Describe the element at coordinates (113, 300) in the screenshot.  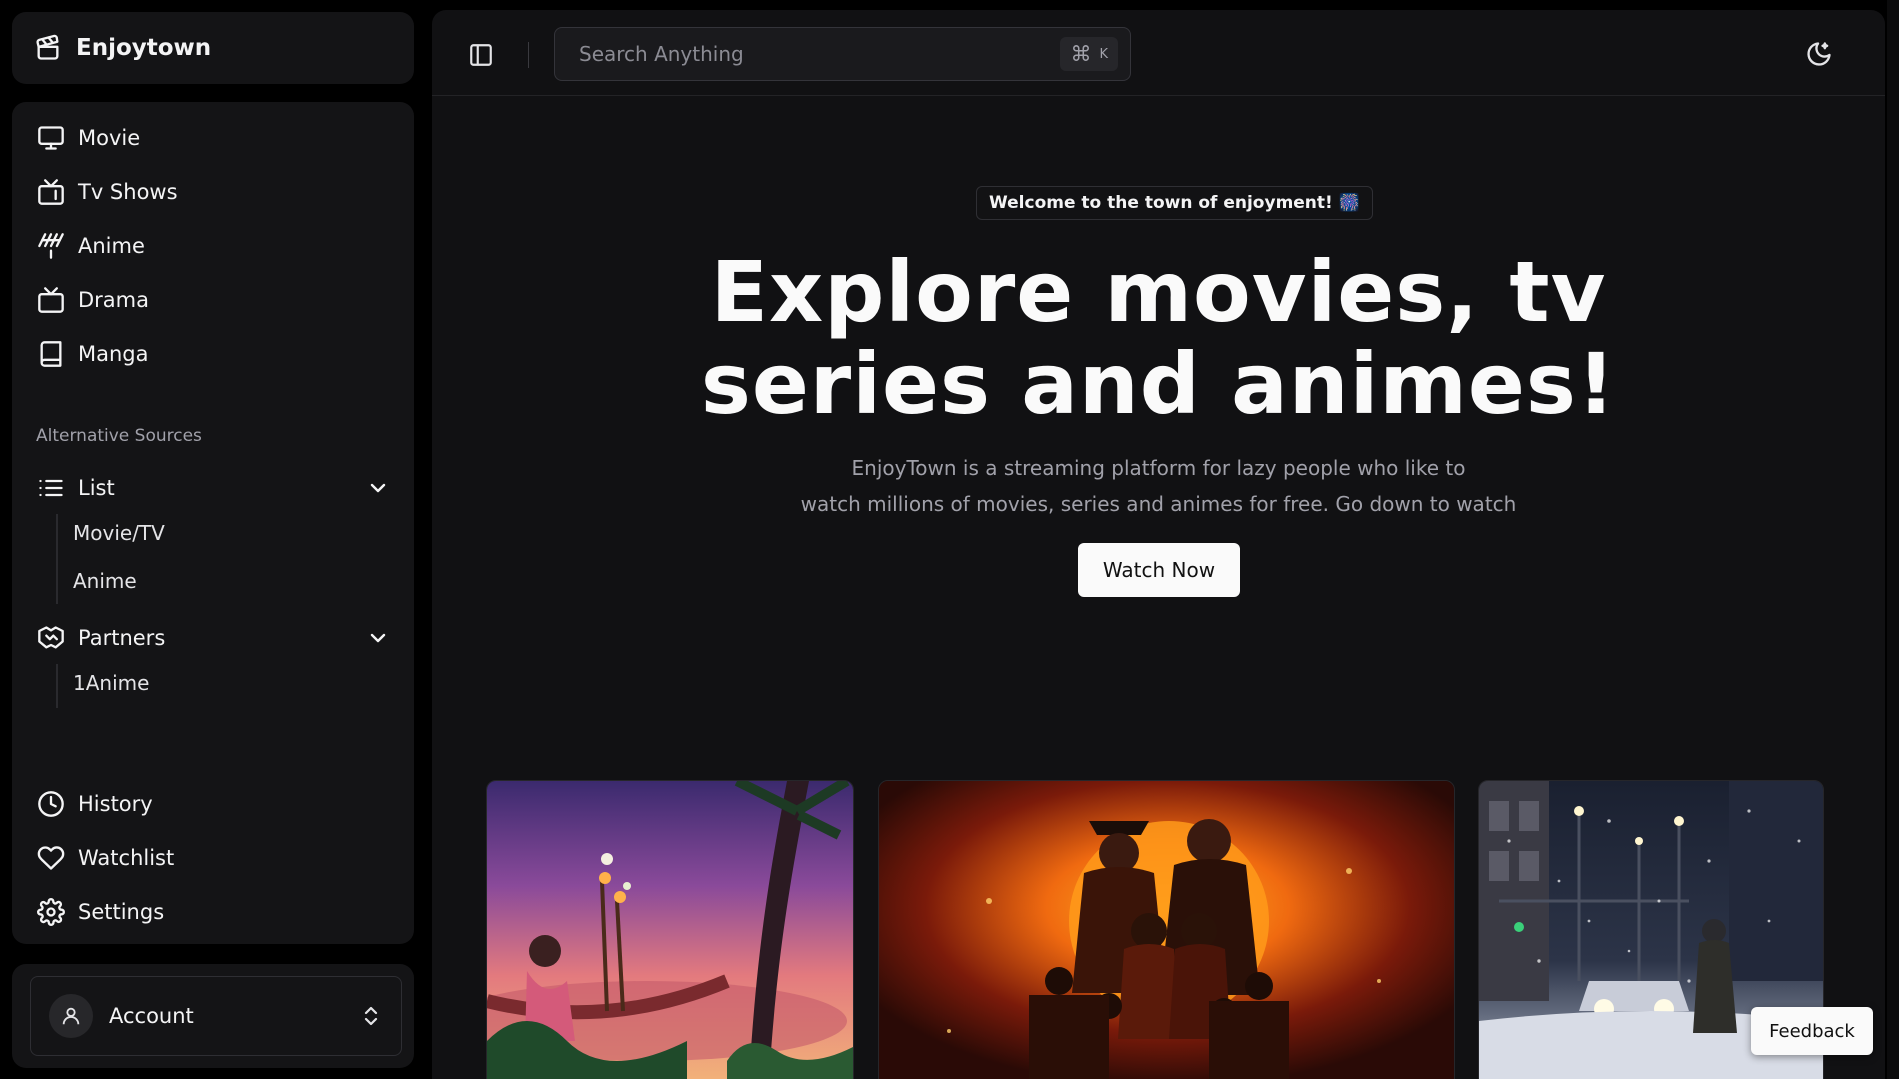
I see `sidebar-item-label: Drama` at that location.